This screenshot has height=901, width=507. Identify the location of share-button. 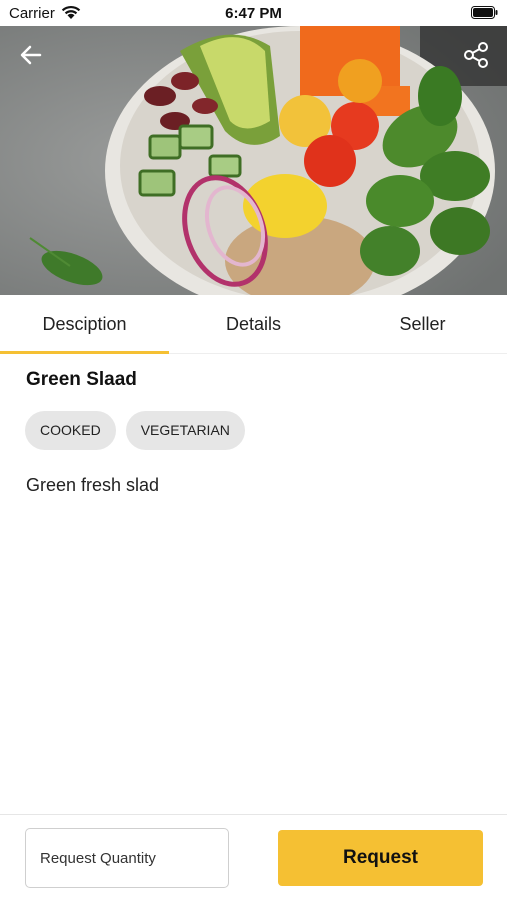
(476, 55).